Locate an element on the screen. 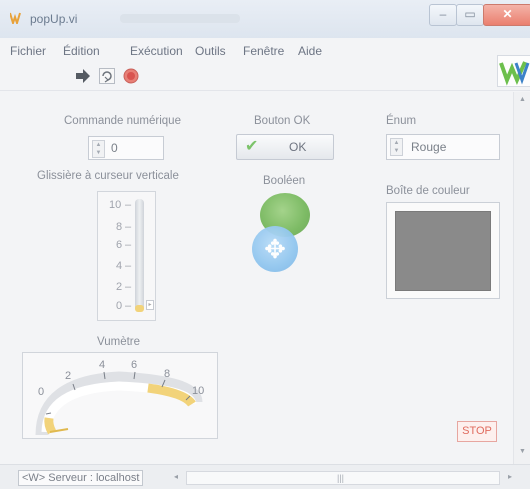 The image size is (530, 489). maximize-icon: ▭ is located at coordinates (470, 14).